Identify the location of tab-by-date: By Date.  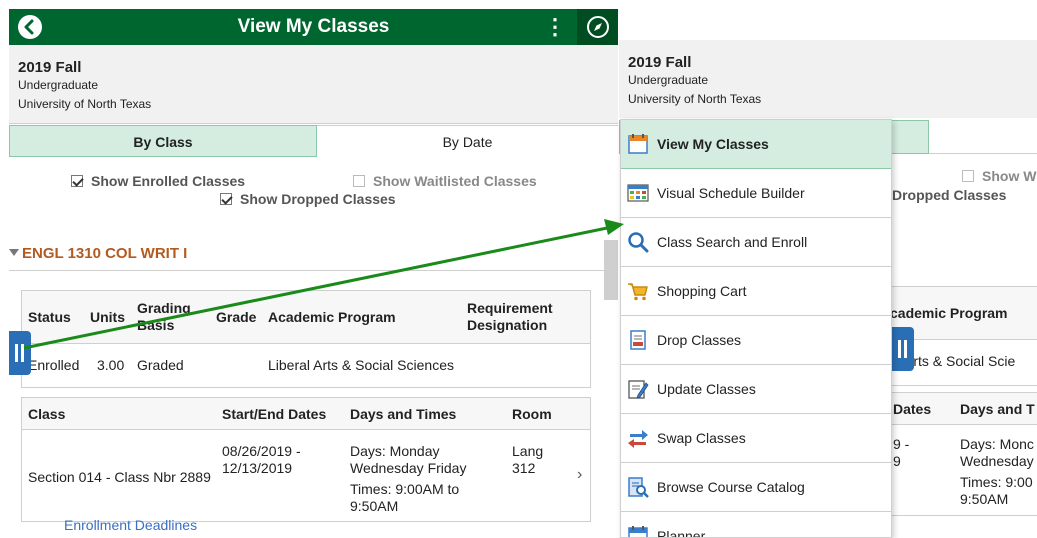
(467, 141).